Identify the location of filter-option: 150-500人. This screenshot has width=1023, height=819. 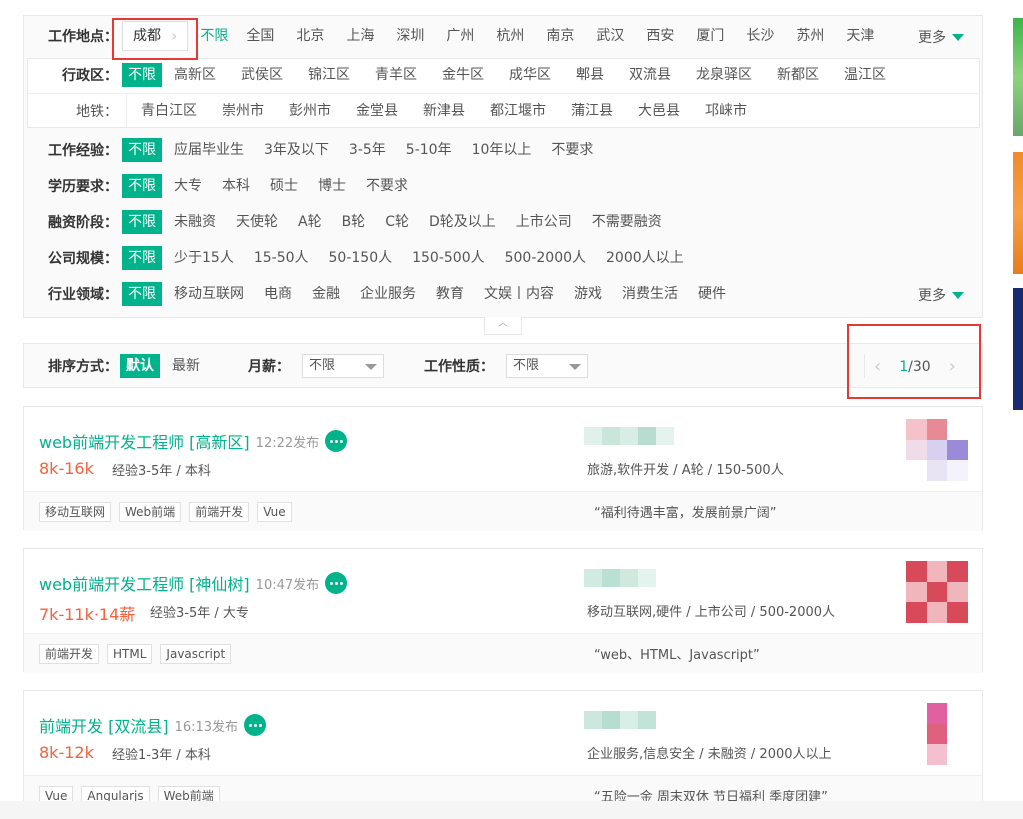
(448, 258).